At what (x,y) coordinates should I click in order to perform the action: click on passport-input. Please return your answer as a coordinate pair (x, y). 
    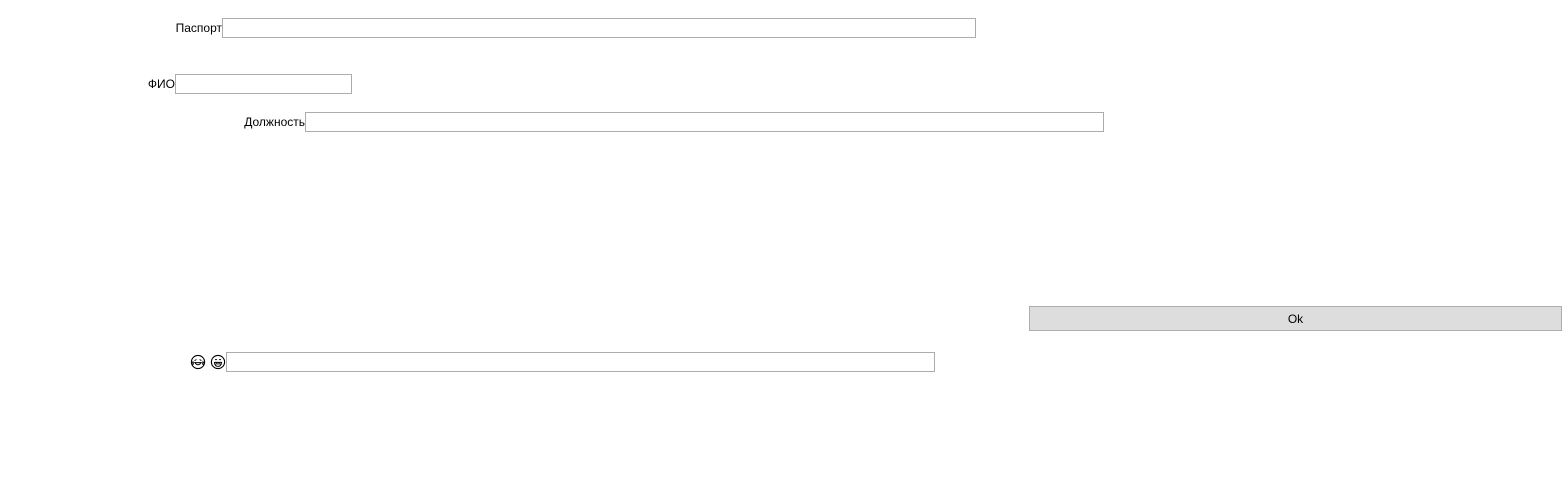
    Looking at the image, I should click on (599, 28).